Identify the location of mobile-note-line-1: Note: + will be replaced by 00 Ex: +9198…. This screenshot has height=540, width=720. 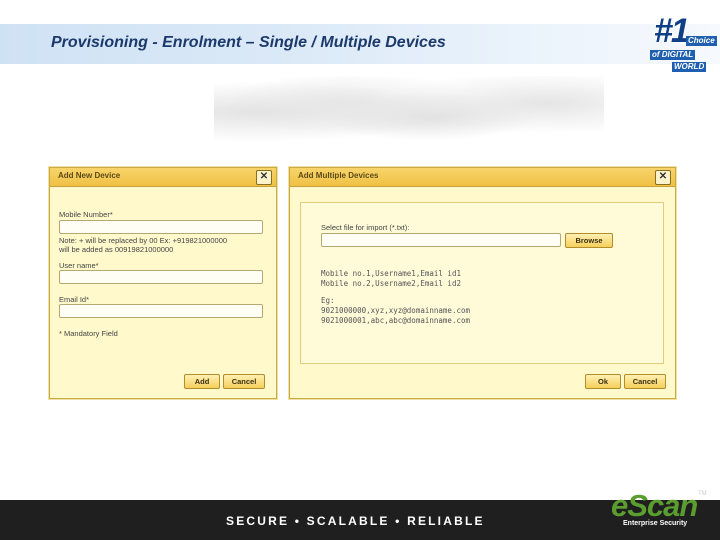
(143, 240).